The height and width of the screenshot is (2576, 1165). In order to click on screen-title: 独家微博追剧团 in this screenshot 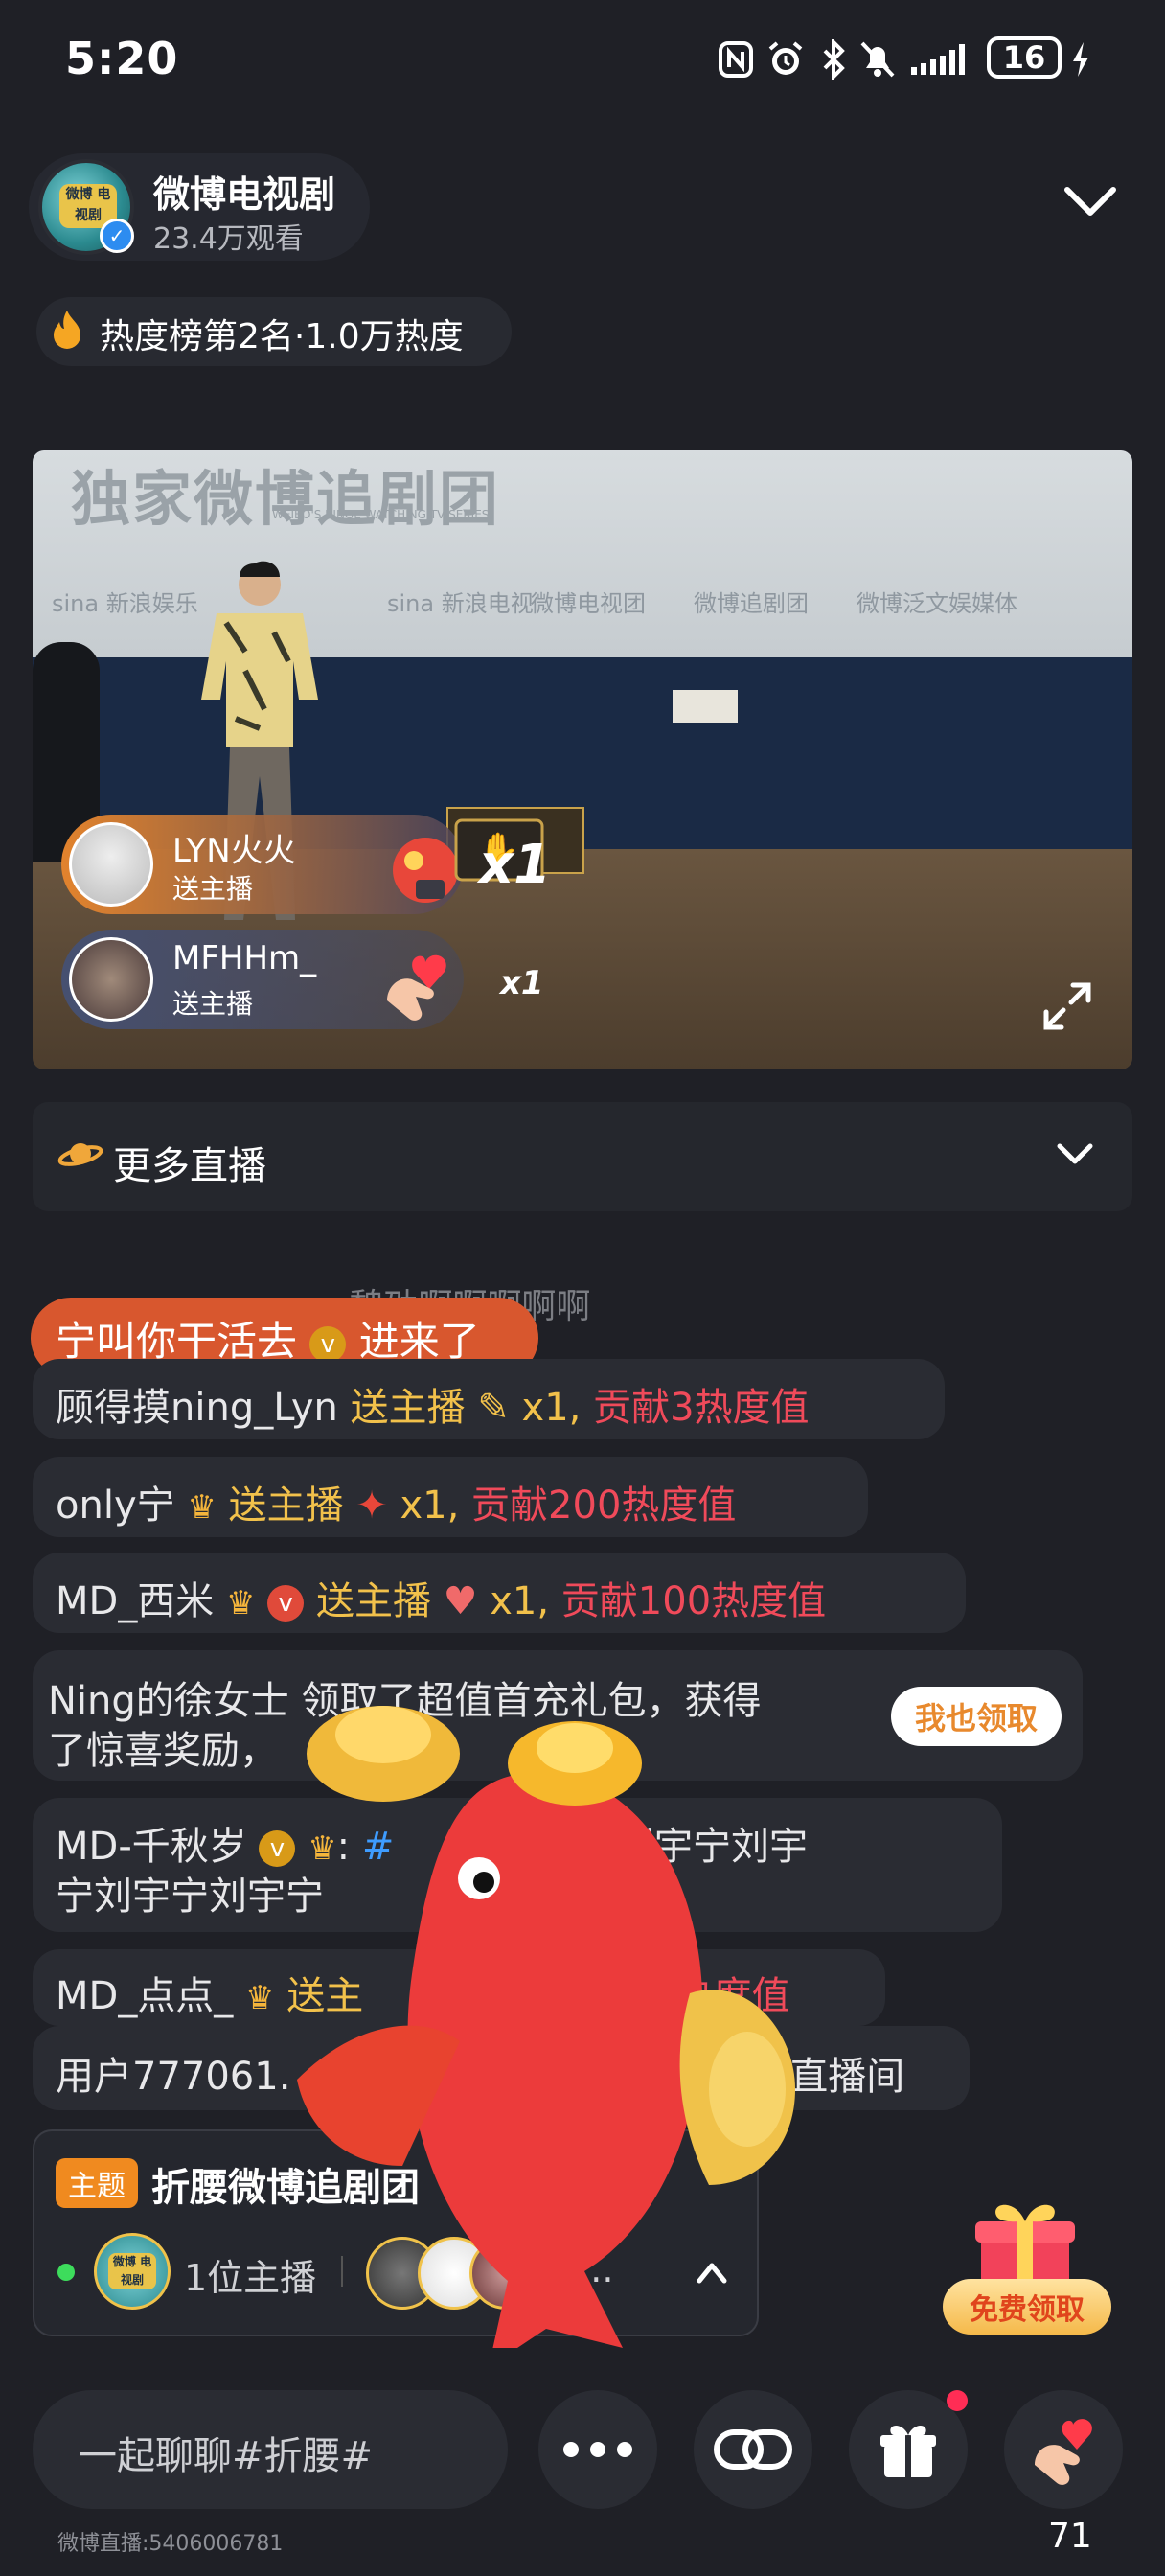, I will do `click(286, 499)`.